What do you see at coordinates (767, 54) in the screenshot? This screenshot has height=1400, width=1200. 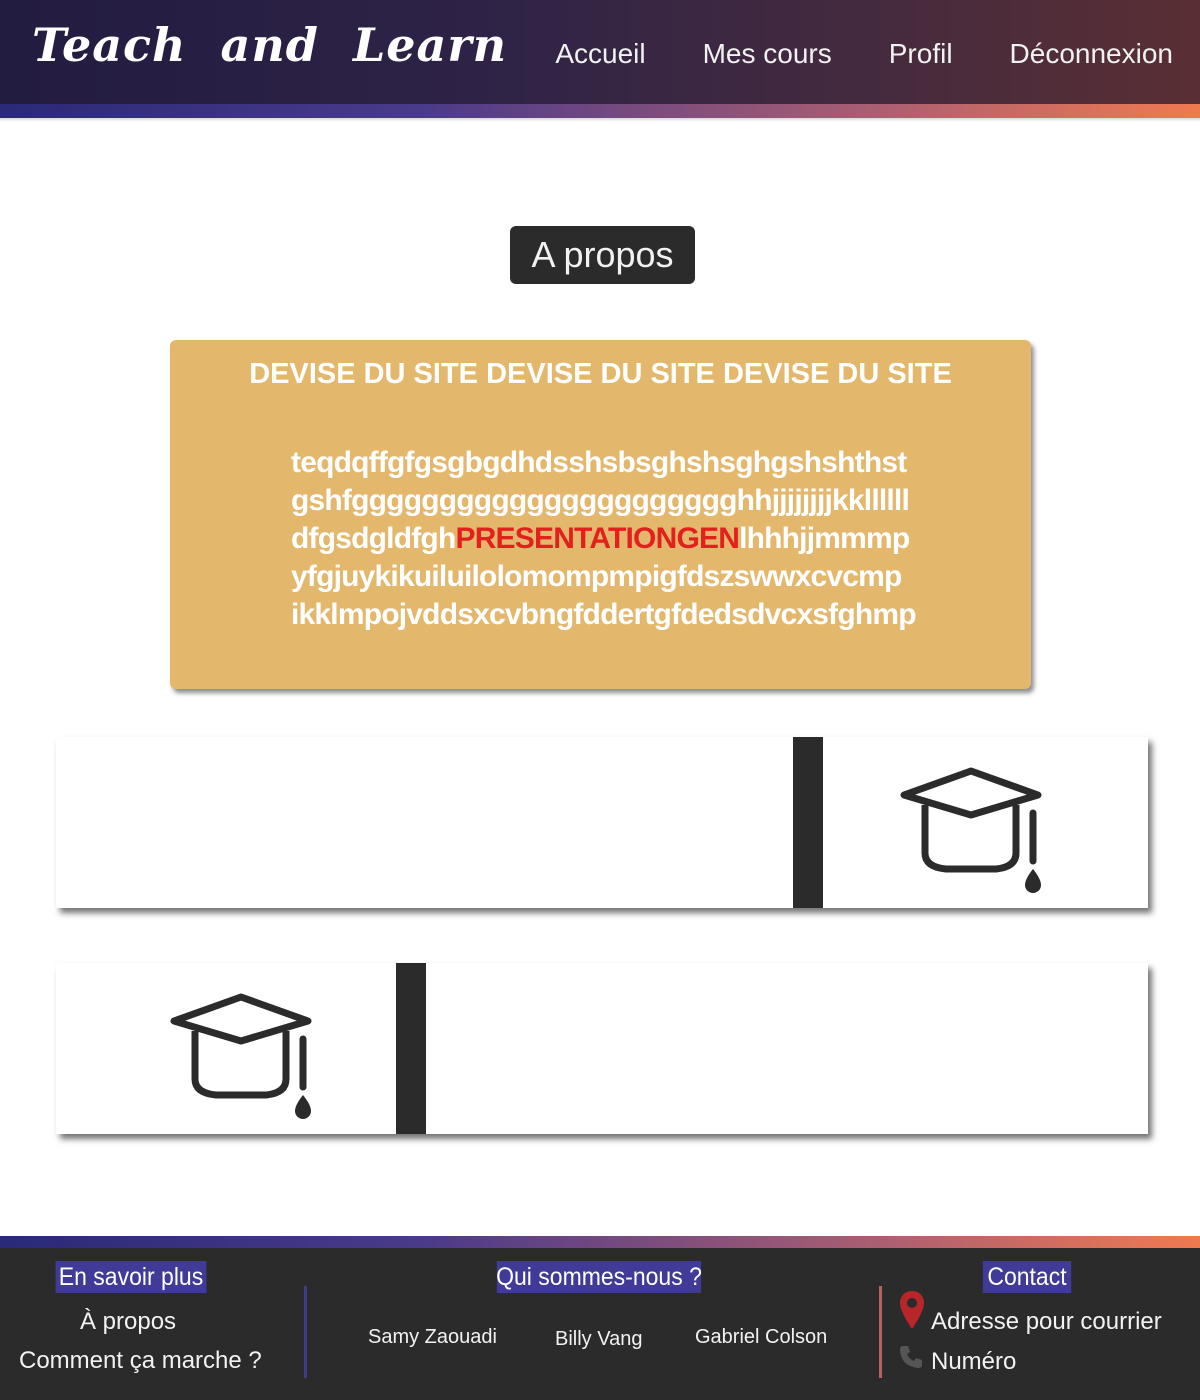 I see `nav-mes-cours: Mes cours` at bounding box center [767, 54].